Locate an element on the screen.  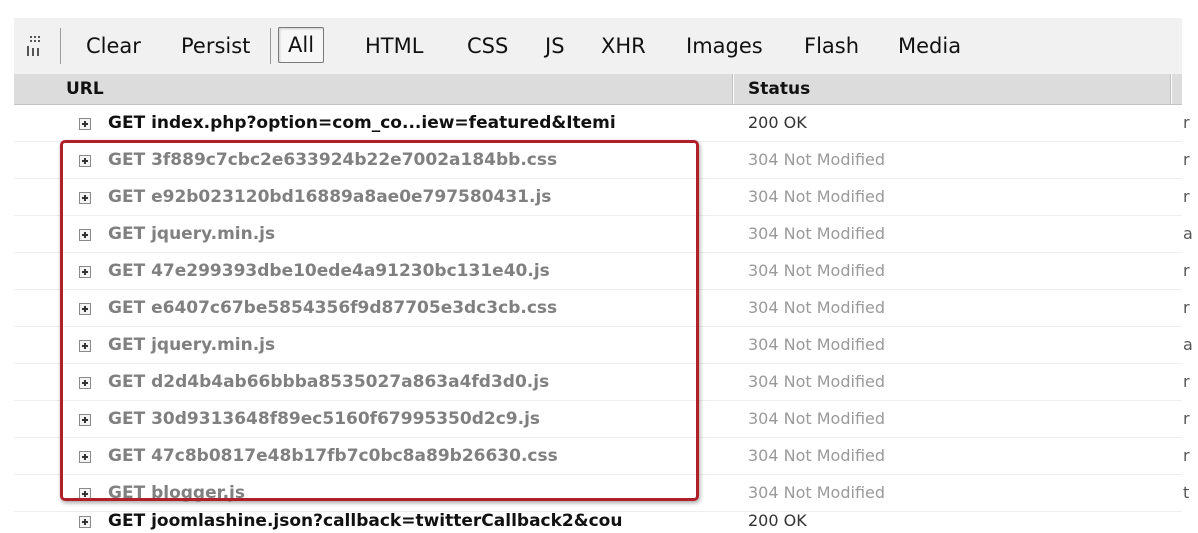
filter-xhr-tab: XHR is located at coordinates (623, 46).